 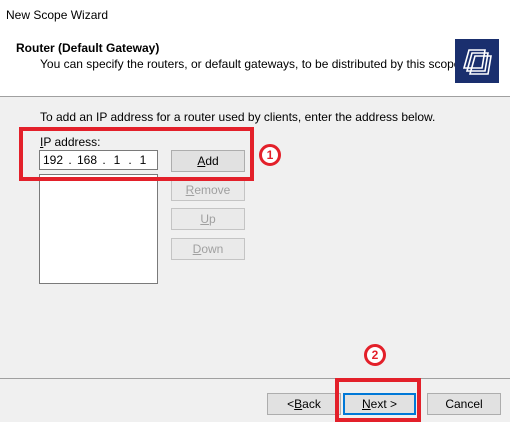 What do you see at coordinates (464, 404) in the screenshot?
I see `cancel-button: Cancel` at bounding box center [464, 404].